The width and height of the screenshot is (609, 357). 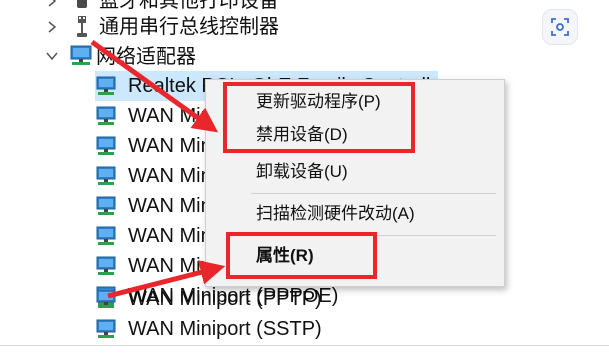 I want to click on arrow-to-menu, so click(x=154, y=86).